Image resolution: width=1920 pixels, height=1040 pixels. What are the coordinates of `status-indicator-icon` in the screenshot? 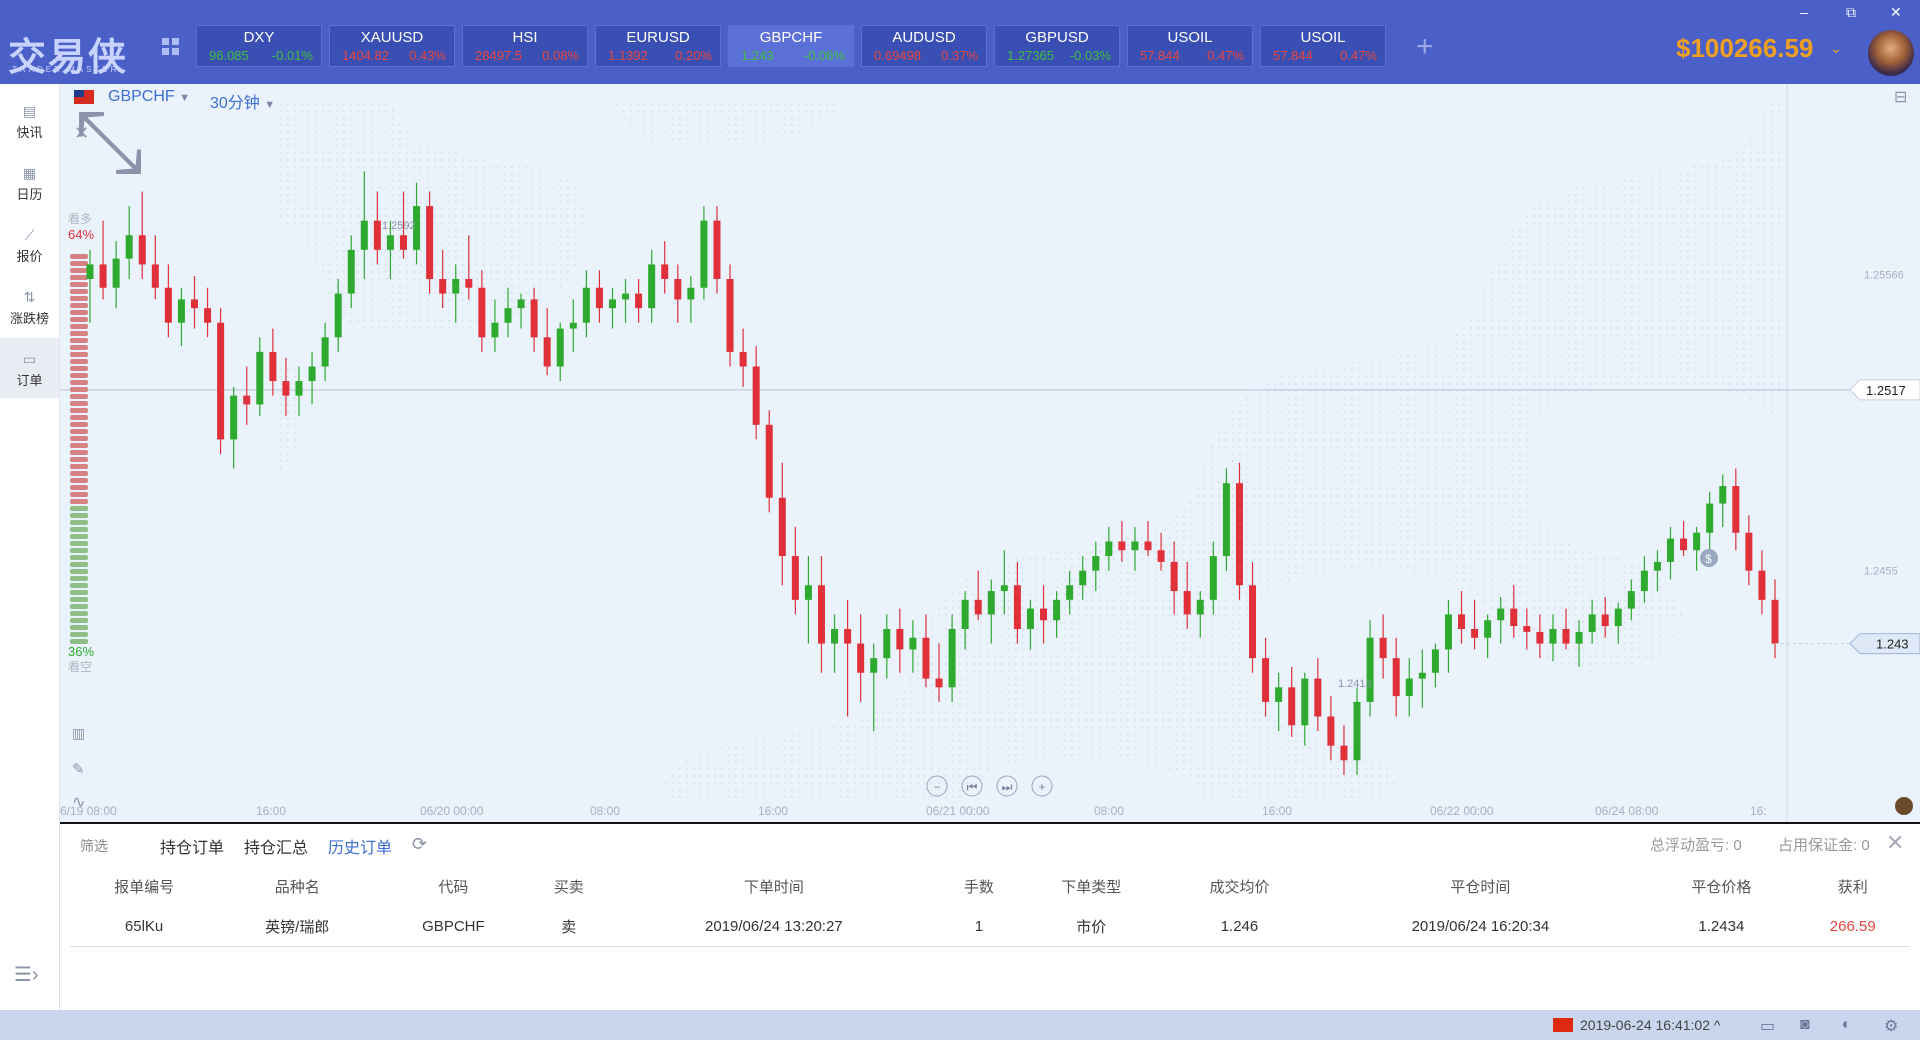 It's located at (1904, 806).